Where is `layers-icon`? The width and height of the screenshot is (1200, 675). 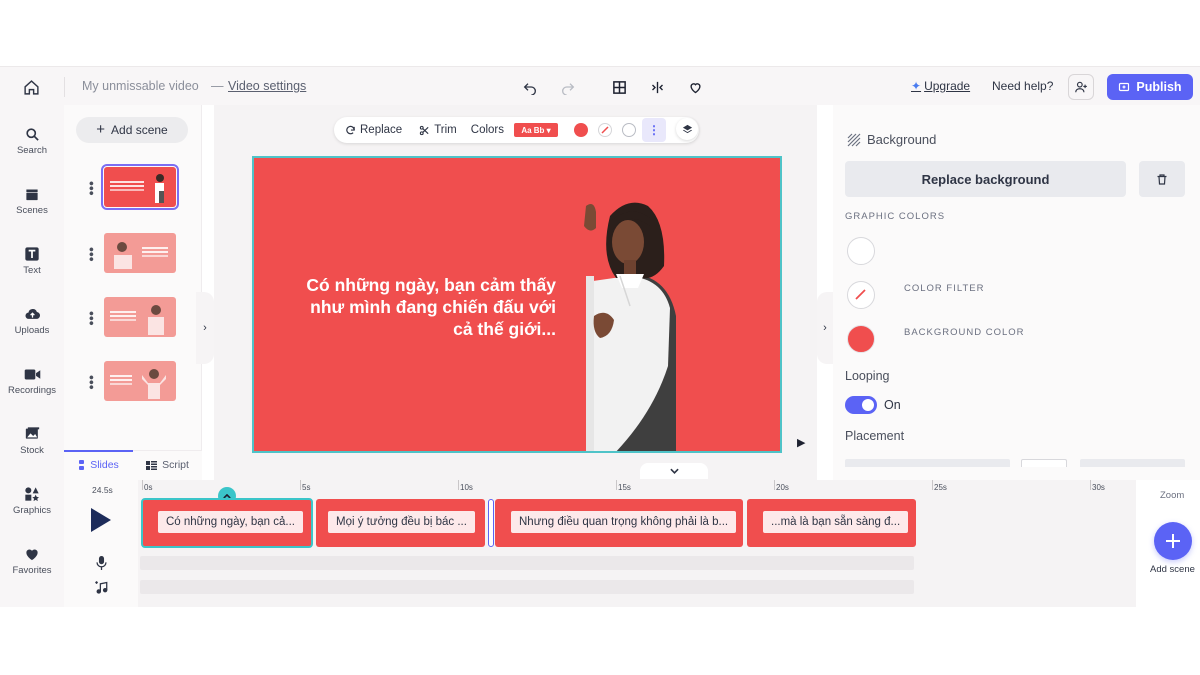 layers-icon is located at coordinates (687, 128).